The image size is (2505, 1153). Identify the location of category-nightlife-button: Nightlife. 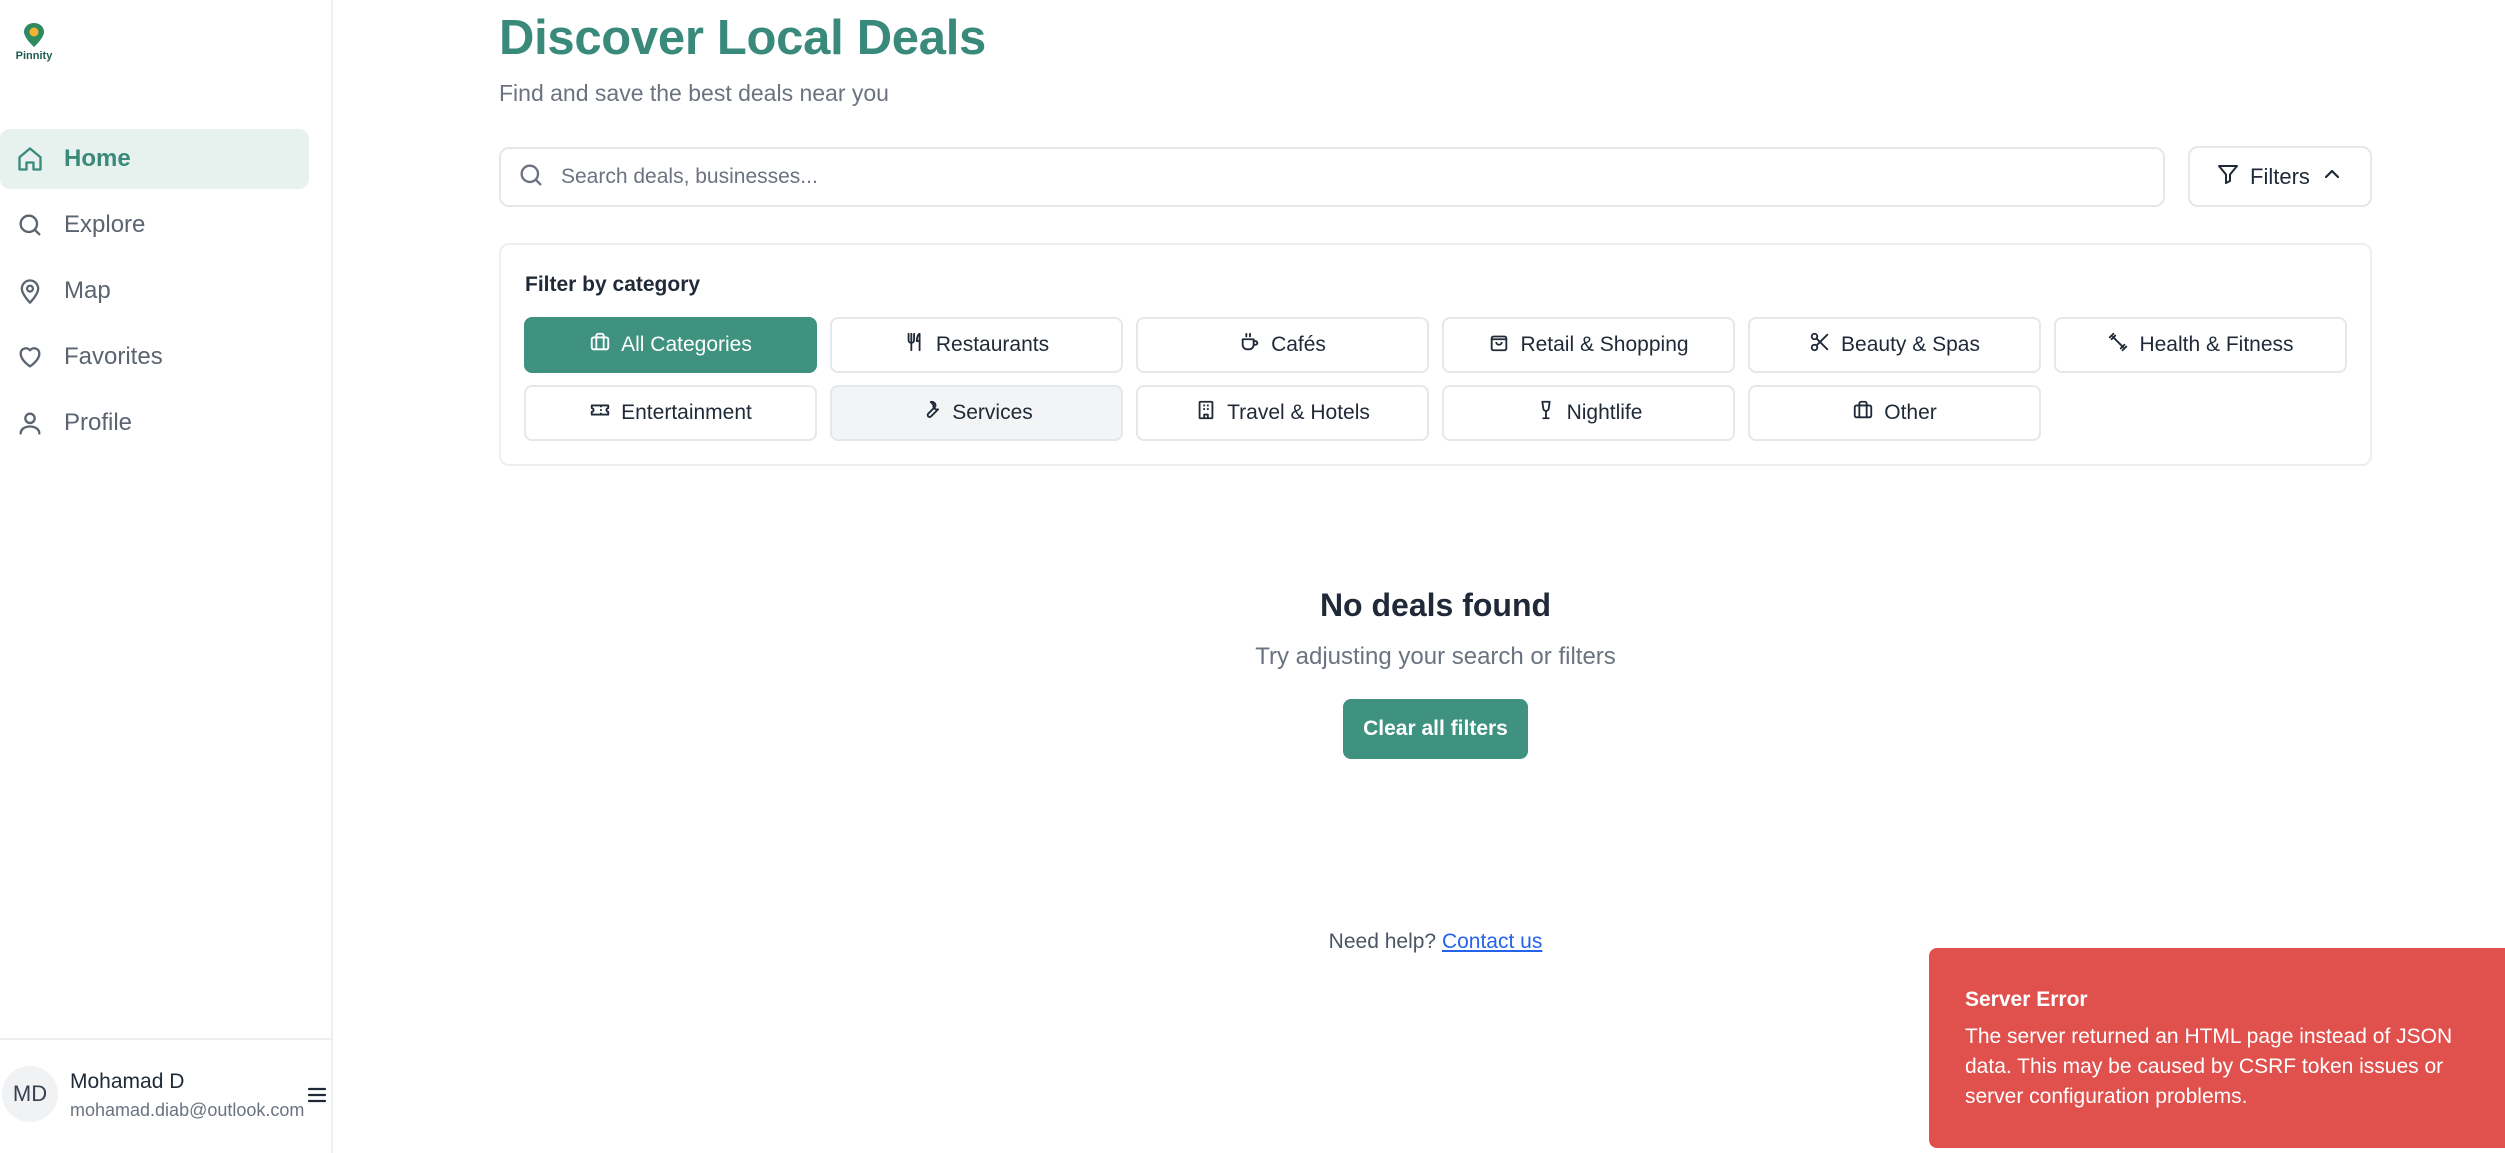
(1588, 413).